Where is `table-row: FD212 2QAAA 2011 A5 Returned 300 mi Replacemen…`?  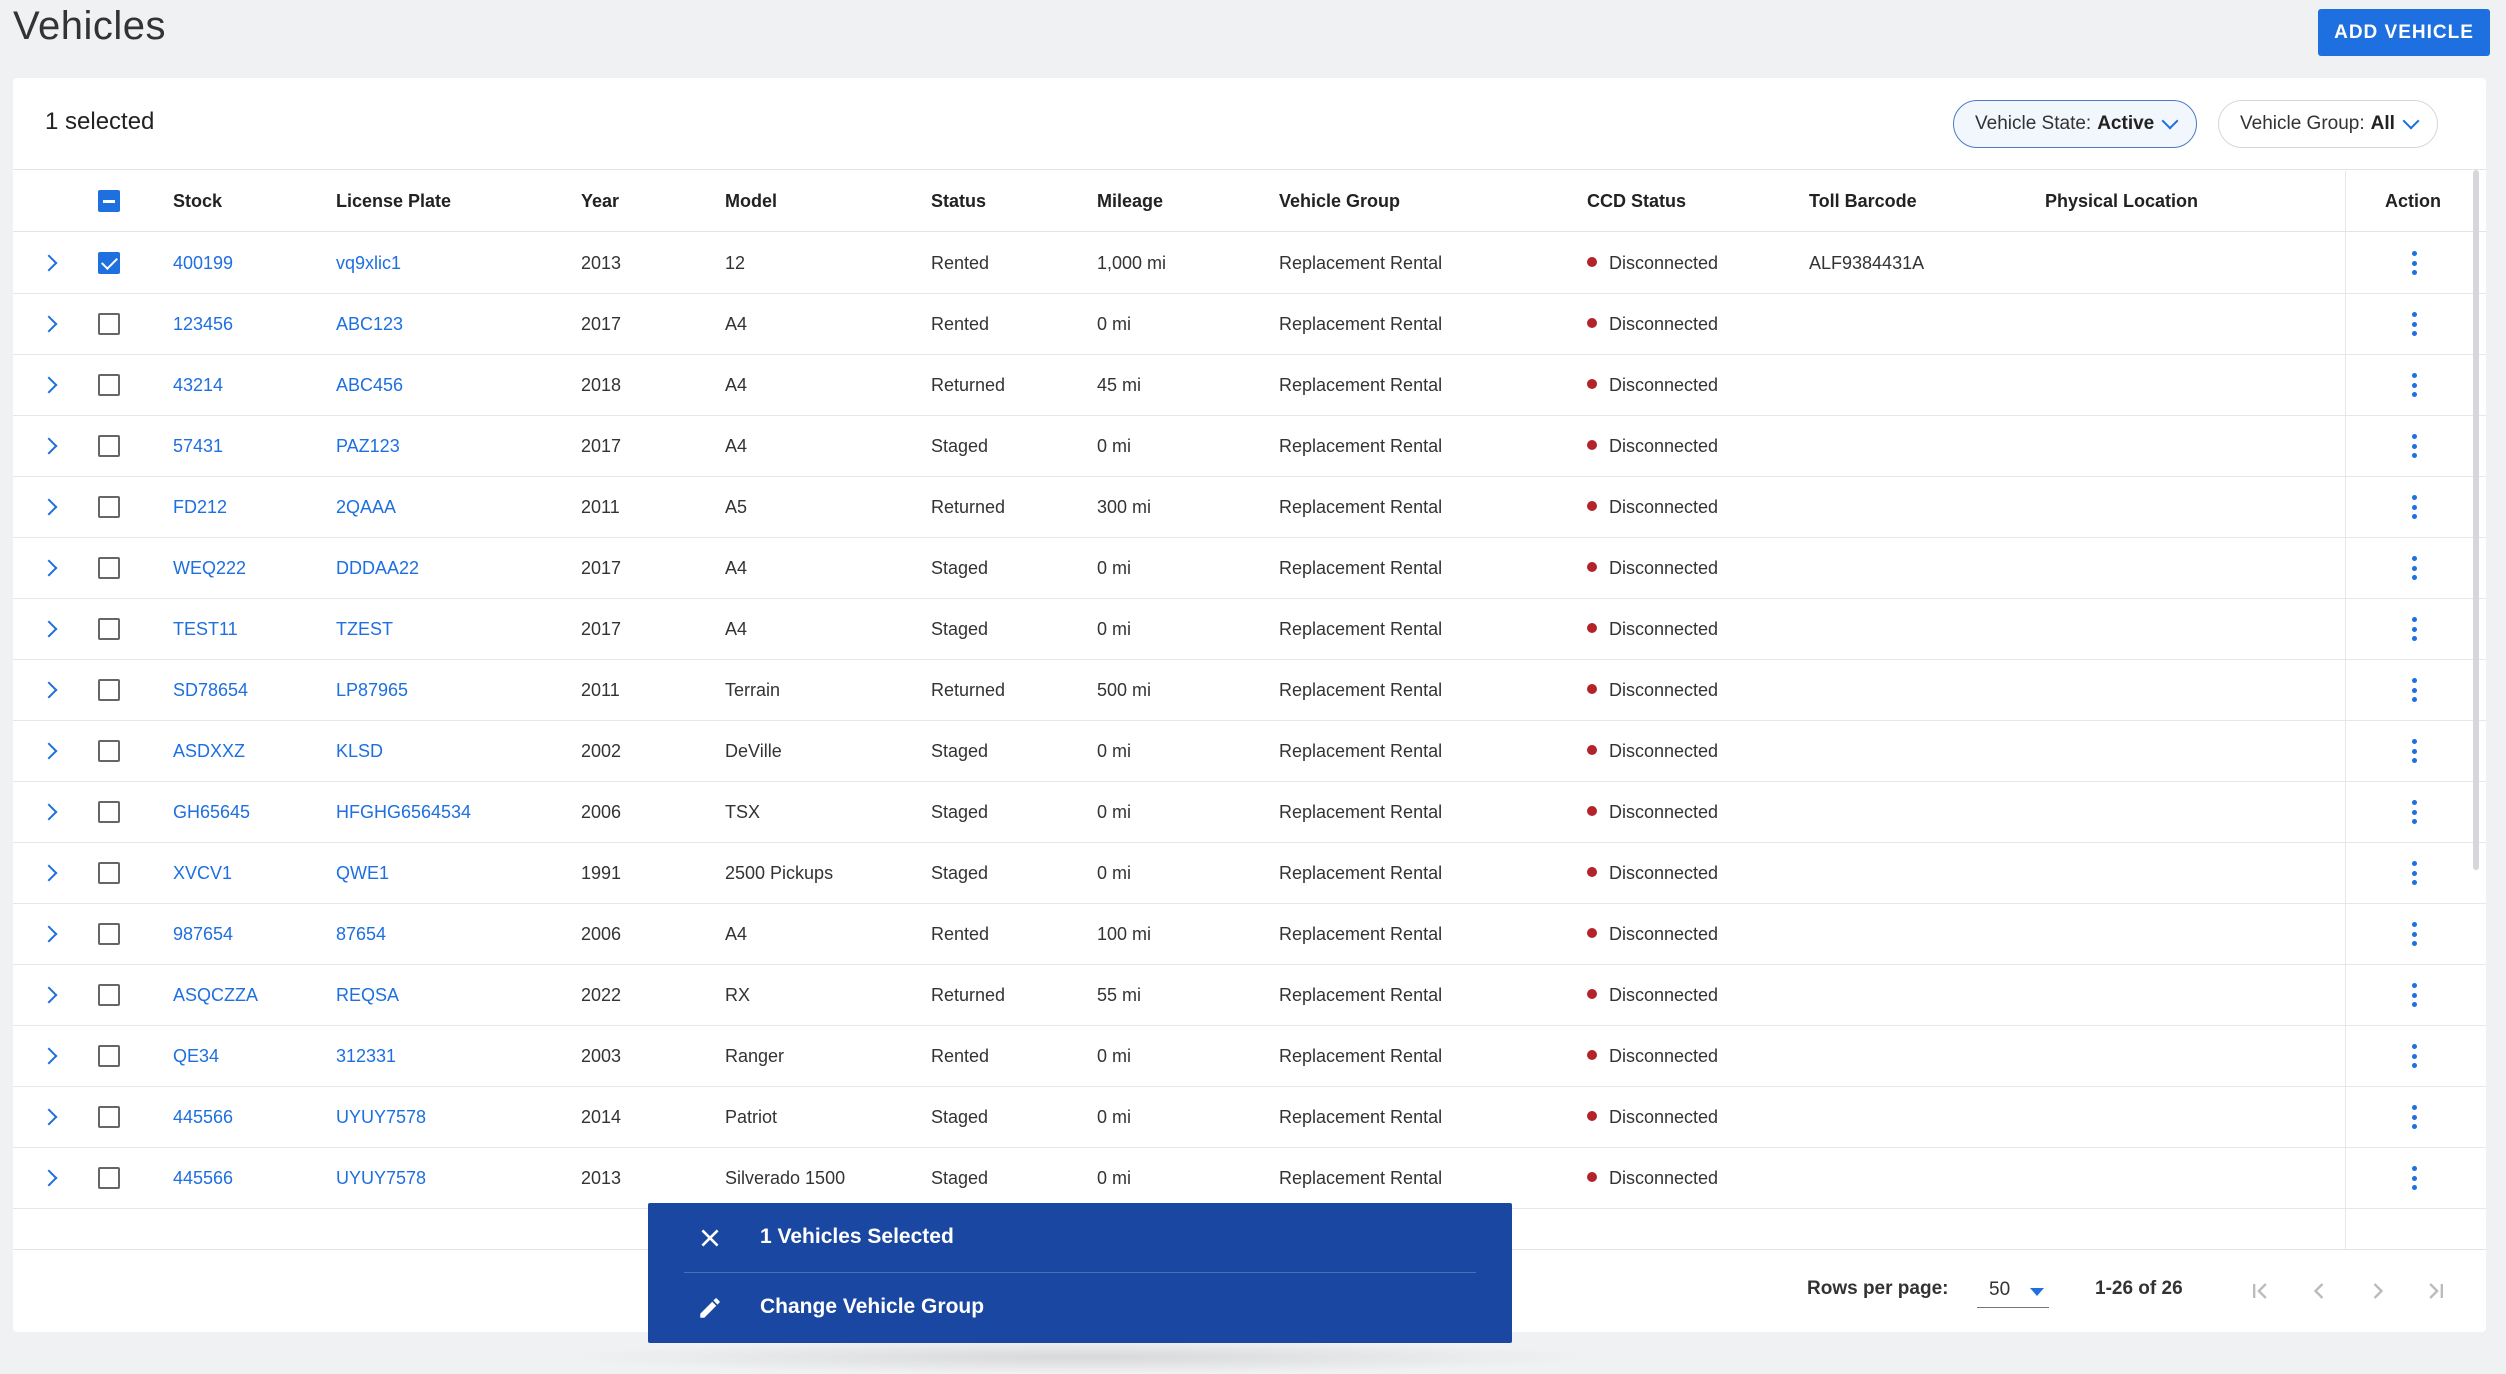
table-row: FD212 2QAAA 2011 A5 Returned 300 mi Replacemen… is located at coordinates (1249, 507).